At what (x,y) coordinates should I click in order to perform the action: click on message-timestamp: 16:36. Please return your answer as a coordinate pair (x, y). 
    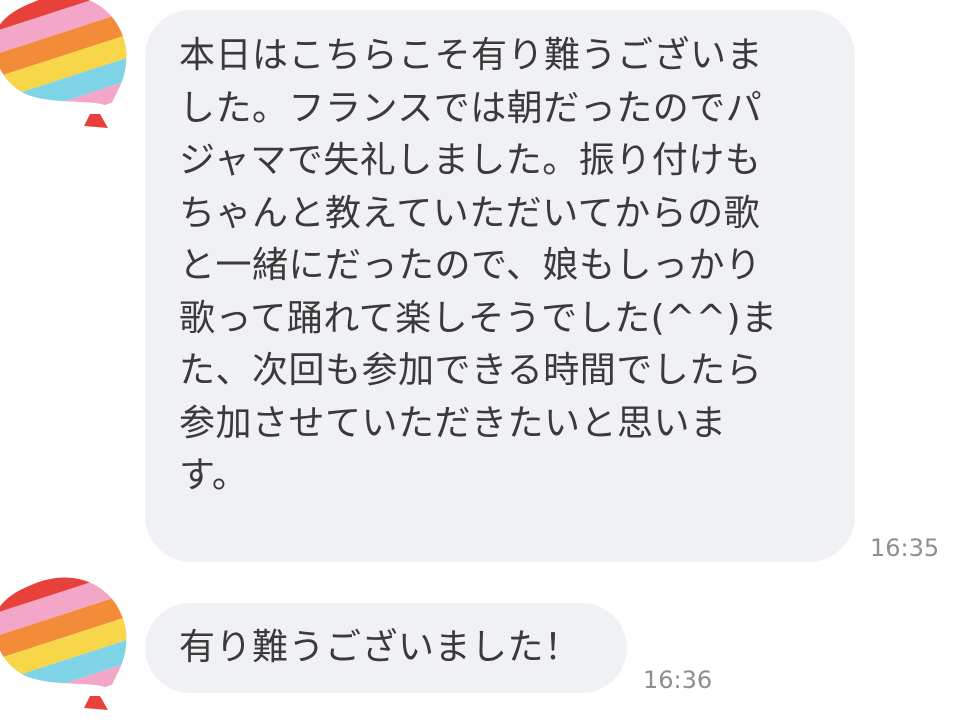
    Looking at the image, I should click on (678, 680).